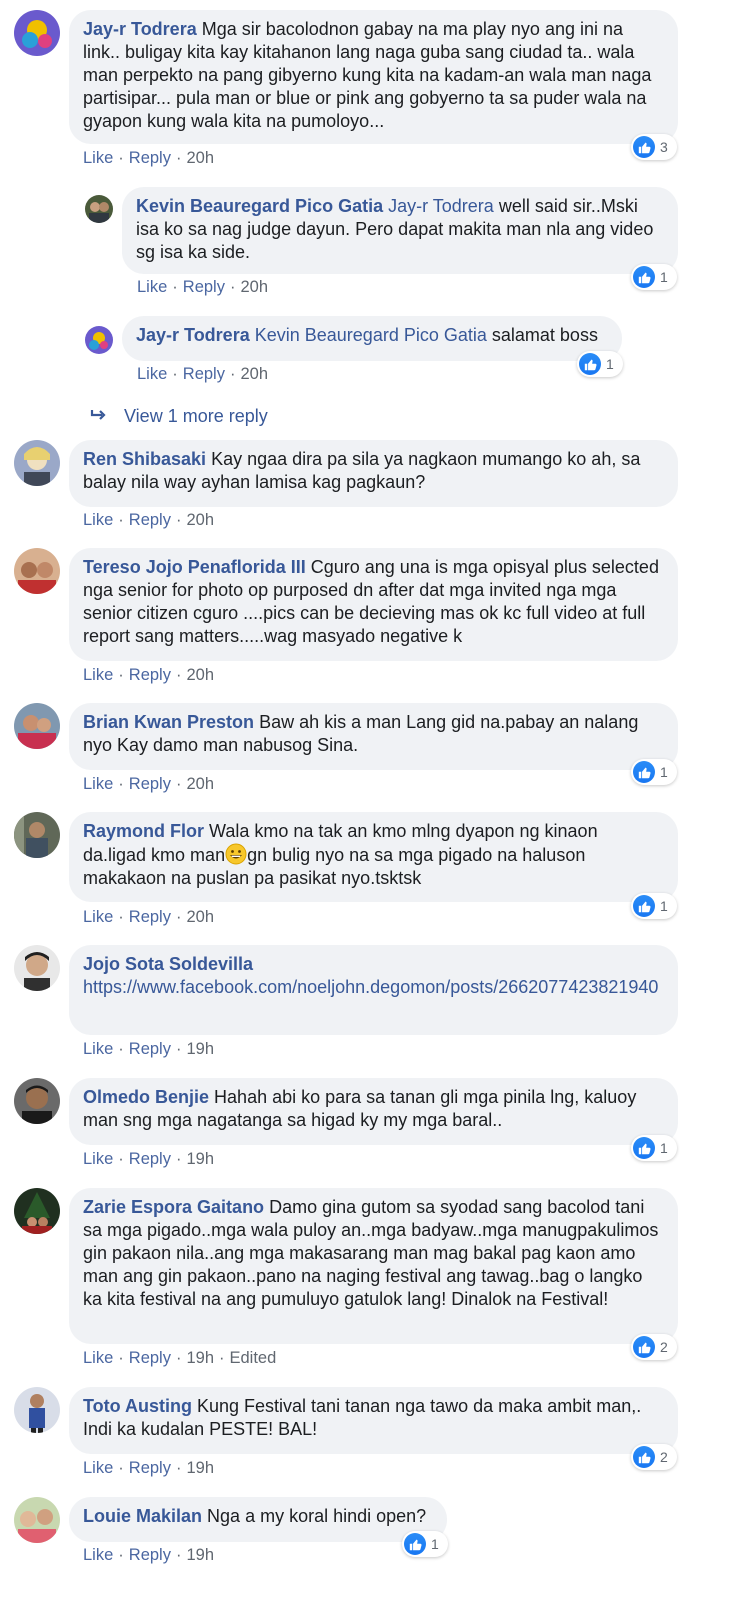  I want to click on comment-author: Kevin Beauregard Pico Gatia, so click(259, 206).